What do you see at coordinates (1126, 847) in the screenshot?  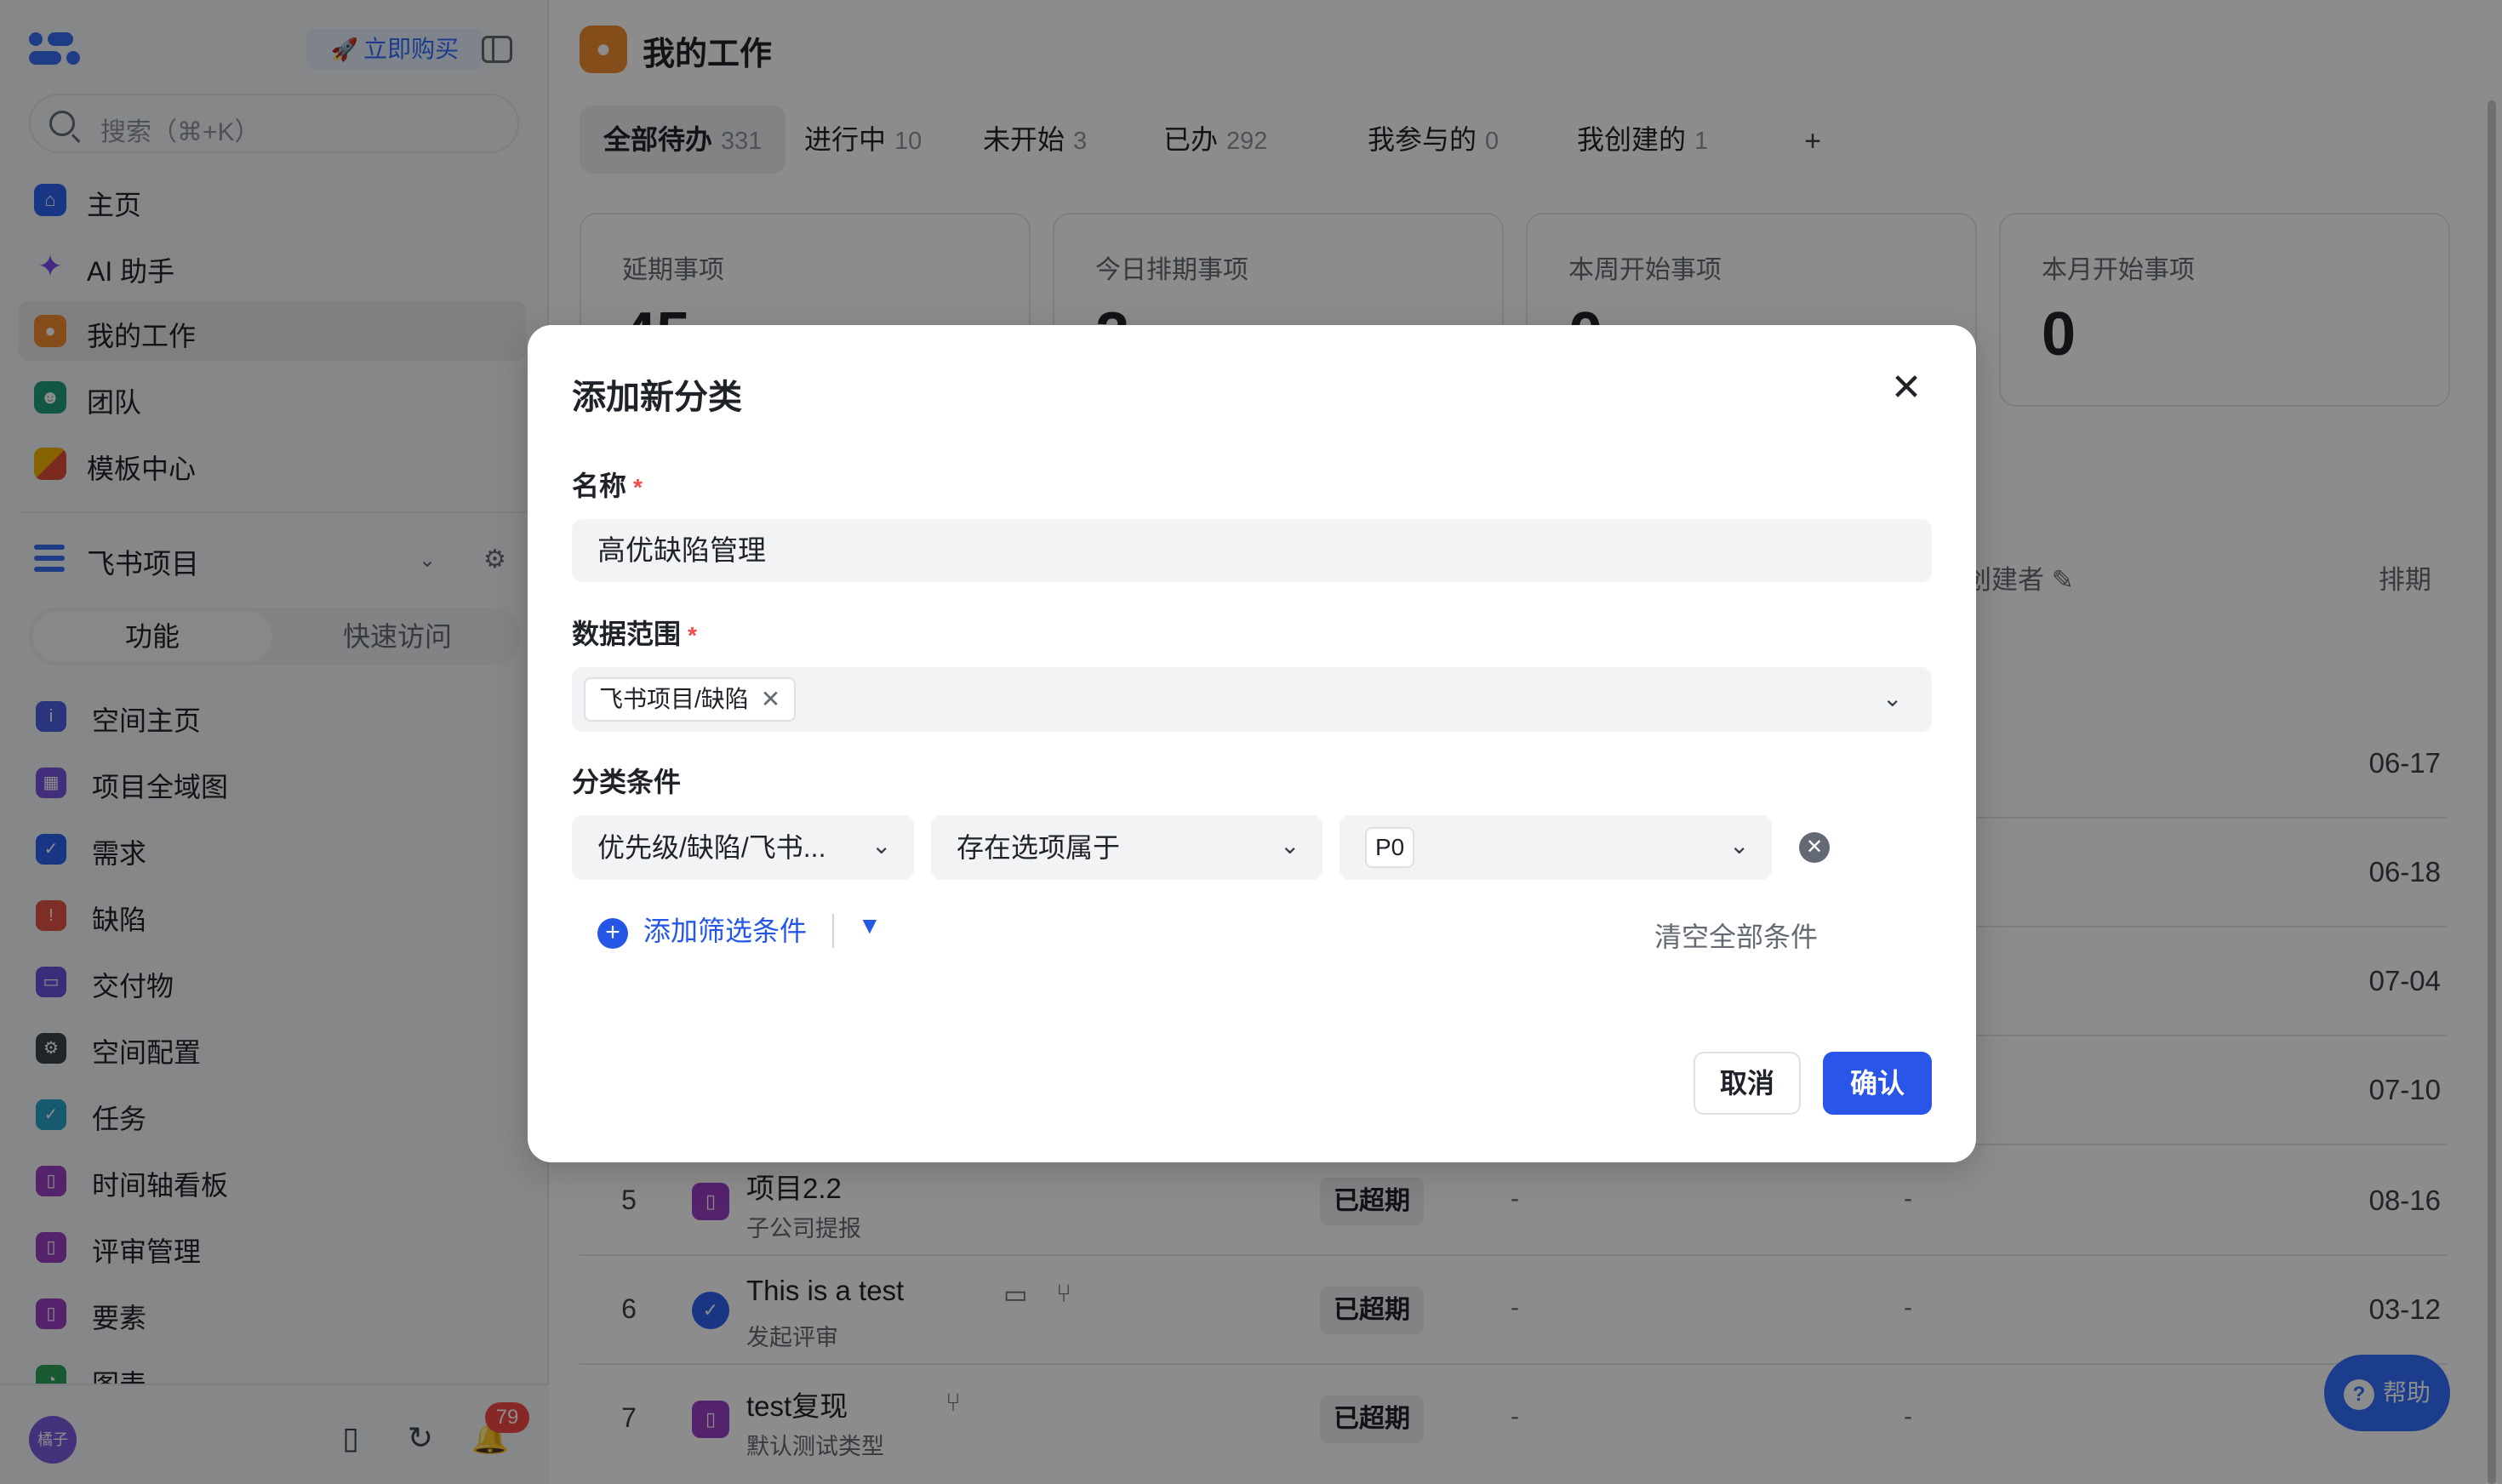 I see `condition-operator-select: 存在选项属于 ⌄` at bounding box center [1126, 847].